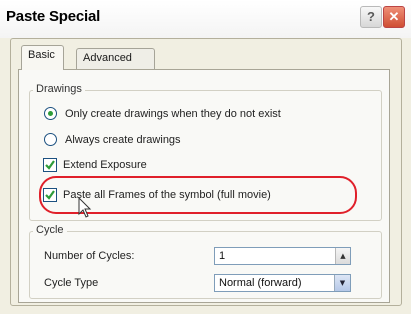 The width and height of the screenshot is (411, 314). What do you see at coordinates (59, 89) in the screenshot?
I see `drawings-legend: Drawings` at bounding box center [59, 89].